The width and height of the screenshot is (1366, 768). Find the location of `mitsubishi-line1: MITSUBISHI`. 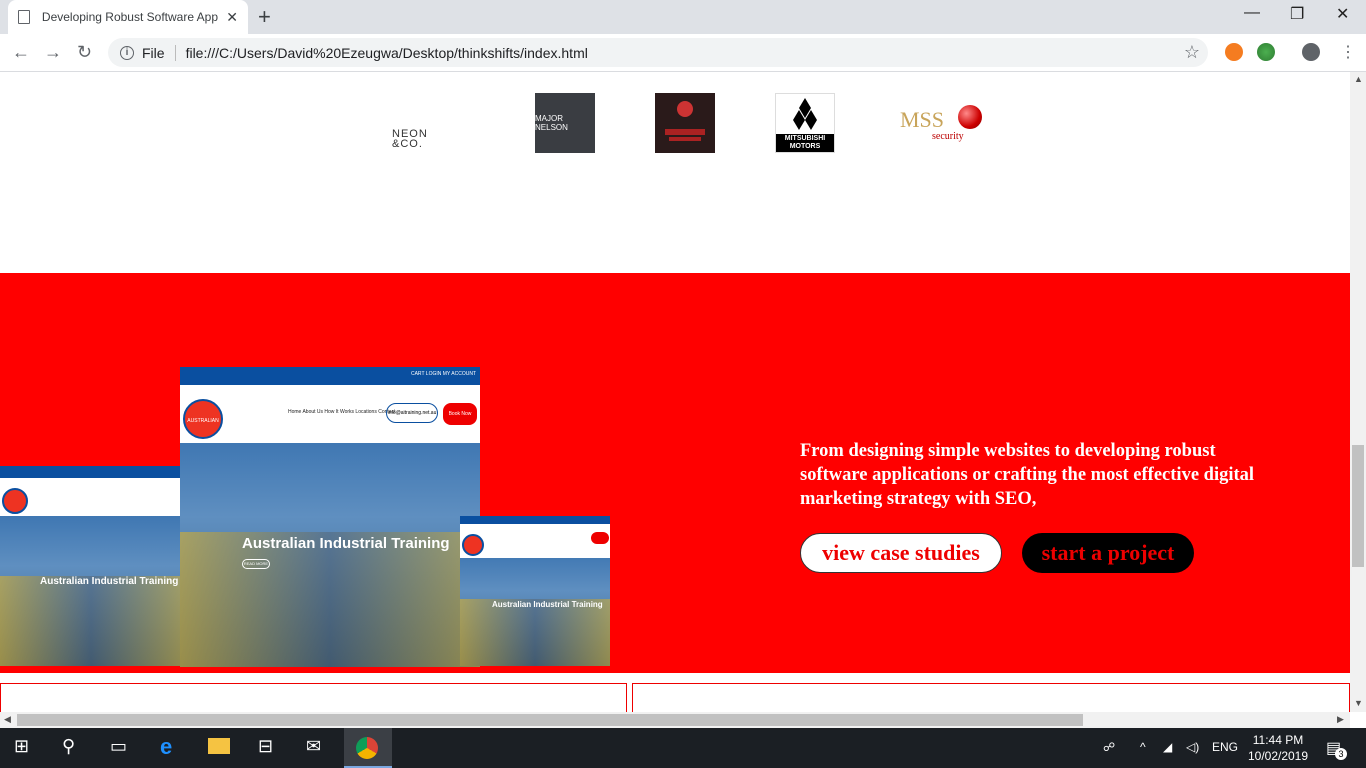

mitsubishi-line1: MITSUBISHI is located at coordinates (805, 138).